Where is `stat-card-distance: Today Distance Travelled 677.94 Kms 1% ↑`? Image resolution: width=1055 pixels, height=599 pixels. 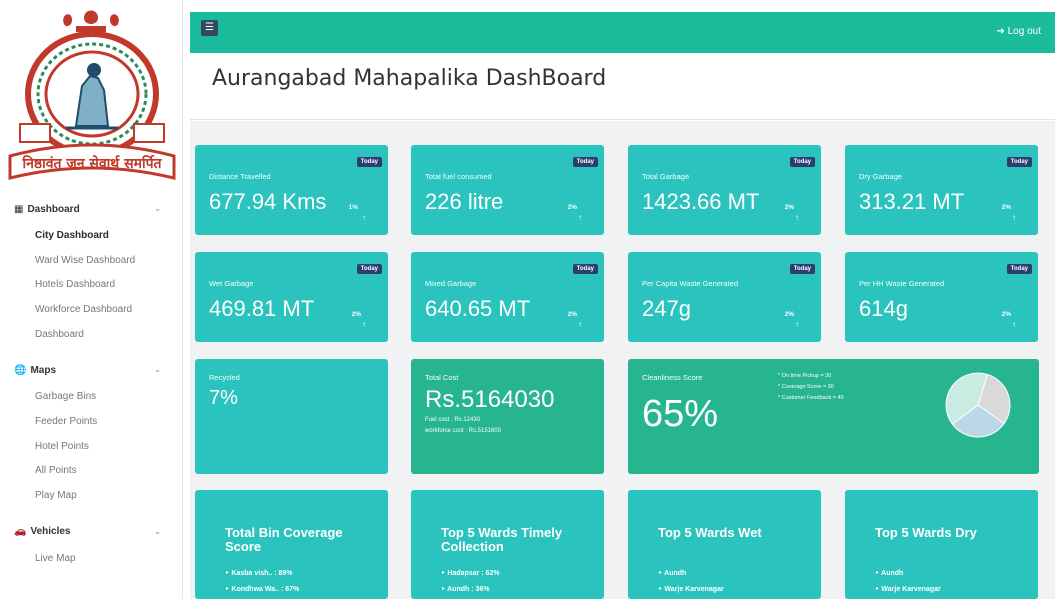 stat-card-distance: Today Distance Travelled 677.94 Kms 1% ↑ is located at coordinates (291, 190).